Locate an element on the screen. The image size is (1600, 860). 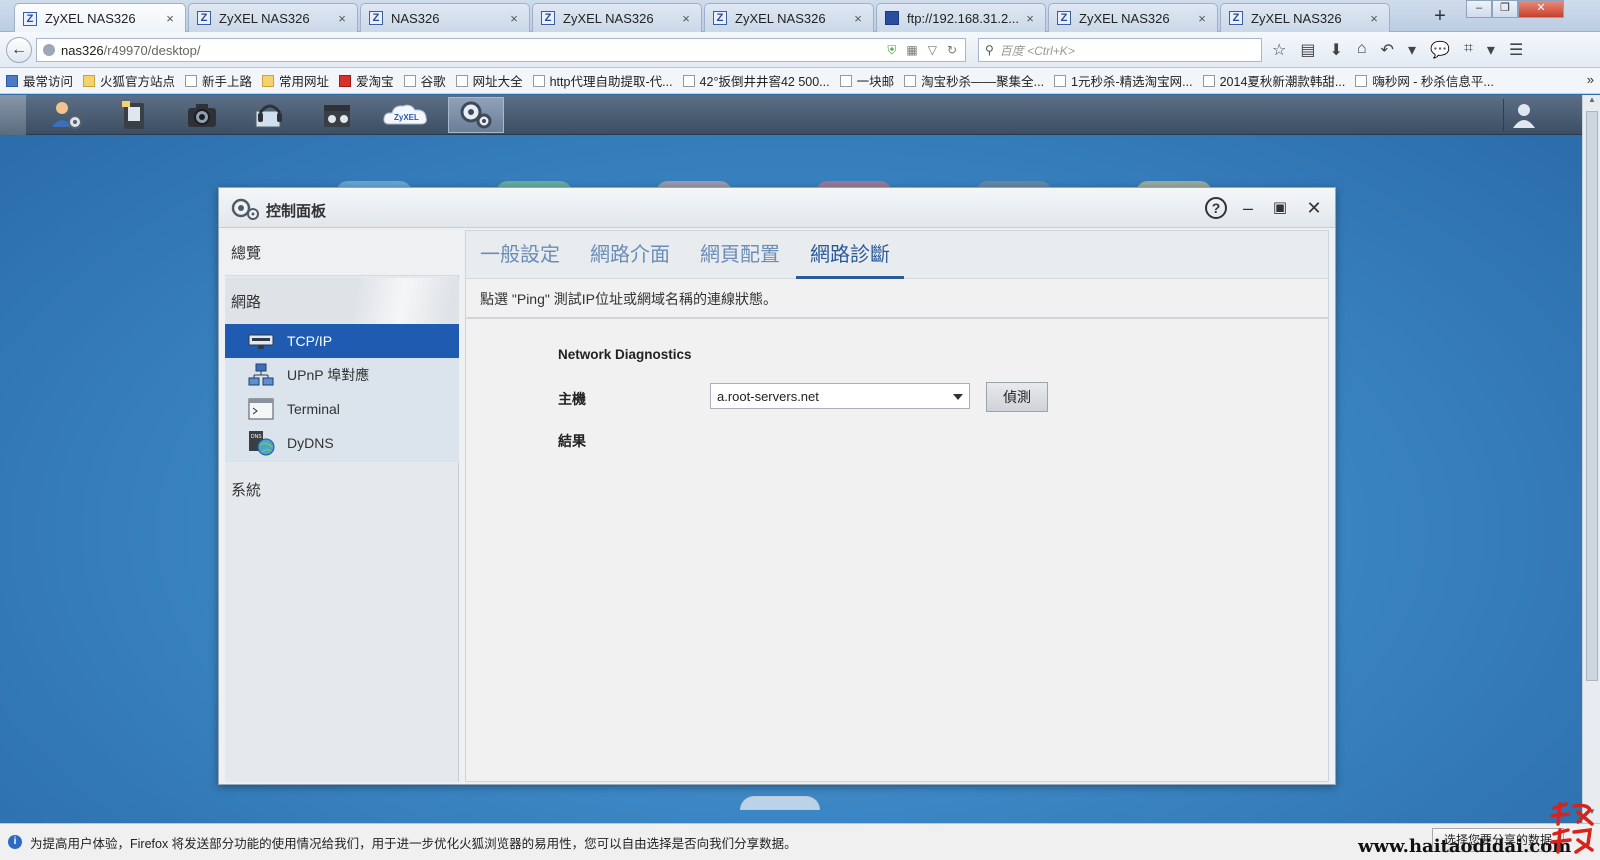
terminal-icon is located at coordinates (261, 409).